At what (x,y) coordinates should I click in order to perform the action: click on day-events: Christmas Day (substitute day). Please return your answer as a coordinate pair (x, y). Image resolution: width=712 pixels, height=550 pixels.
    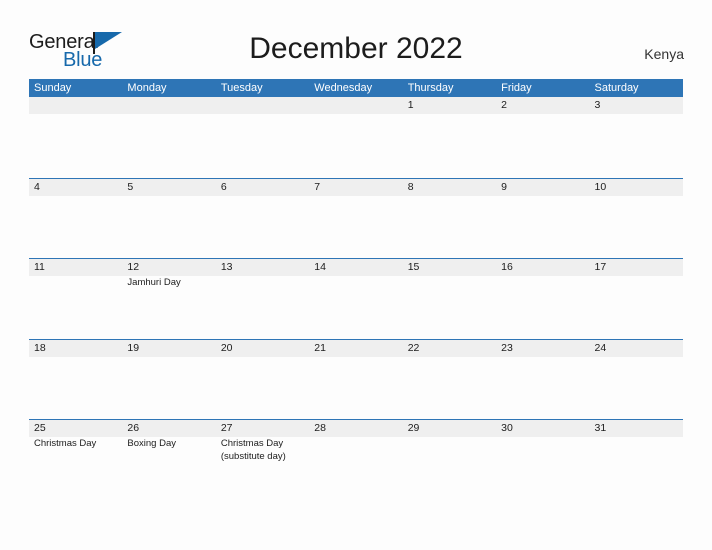
    Looking at the image, I should click on (265, 450).